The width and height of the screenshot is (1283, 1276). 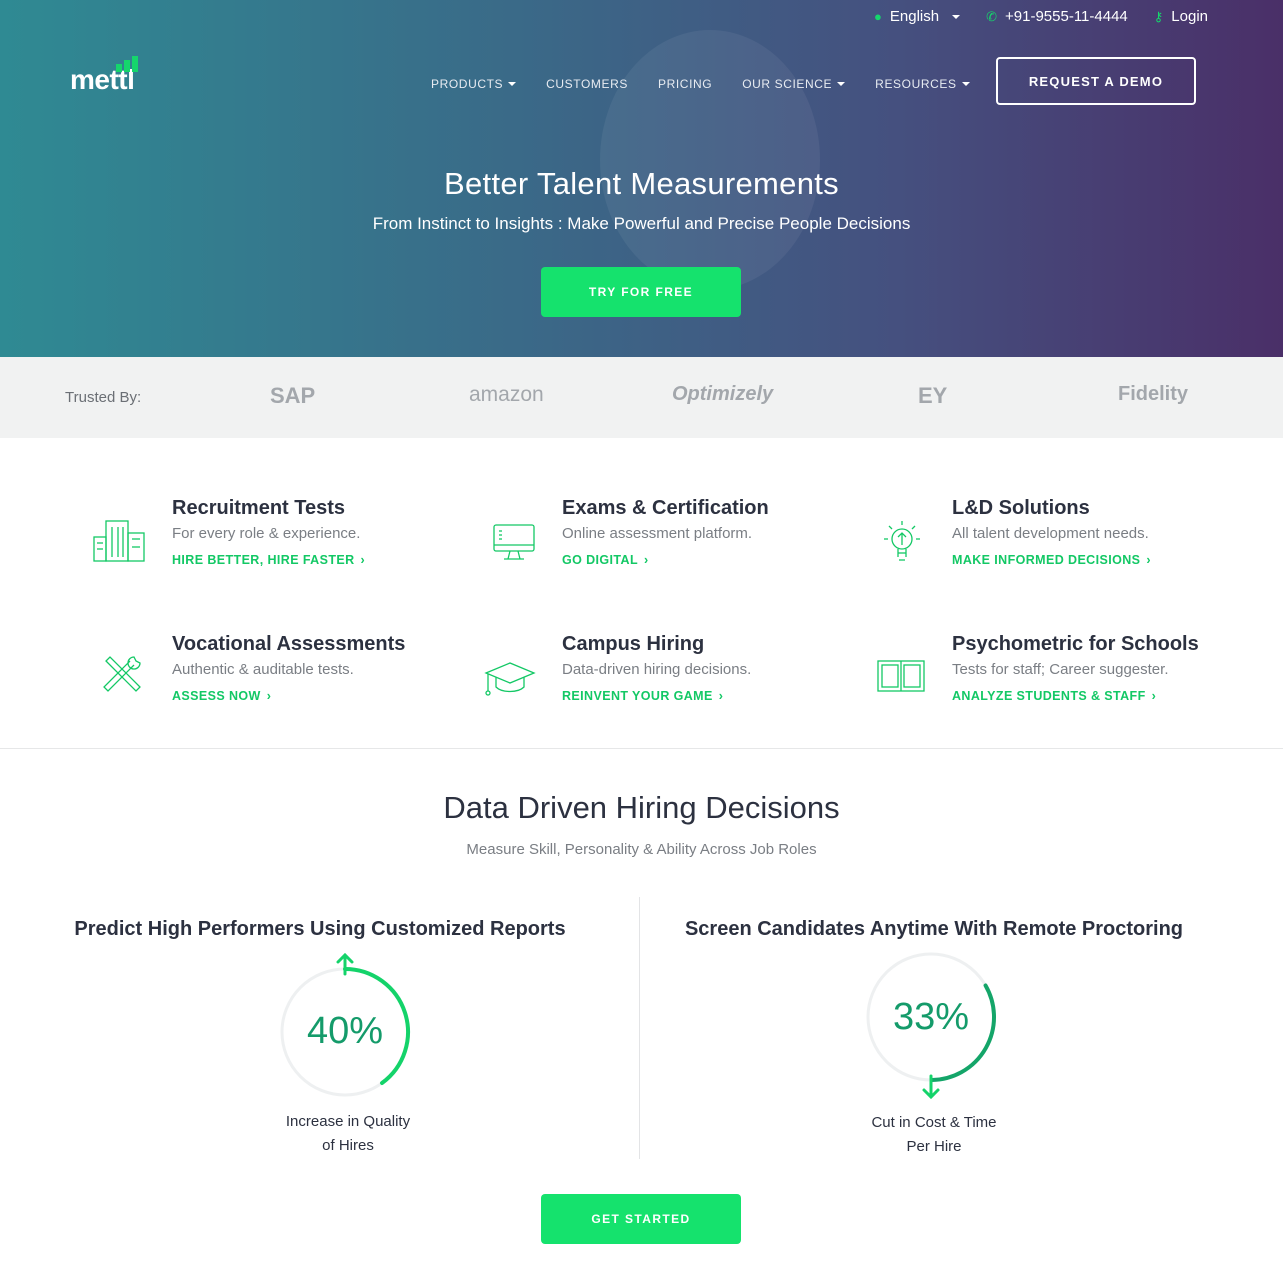 I want to click on caption-line: Increase in Quality, so click(x=348, y=1121).